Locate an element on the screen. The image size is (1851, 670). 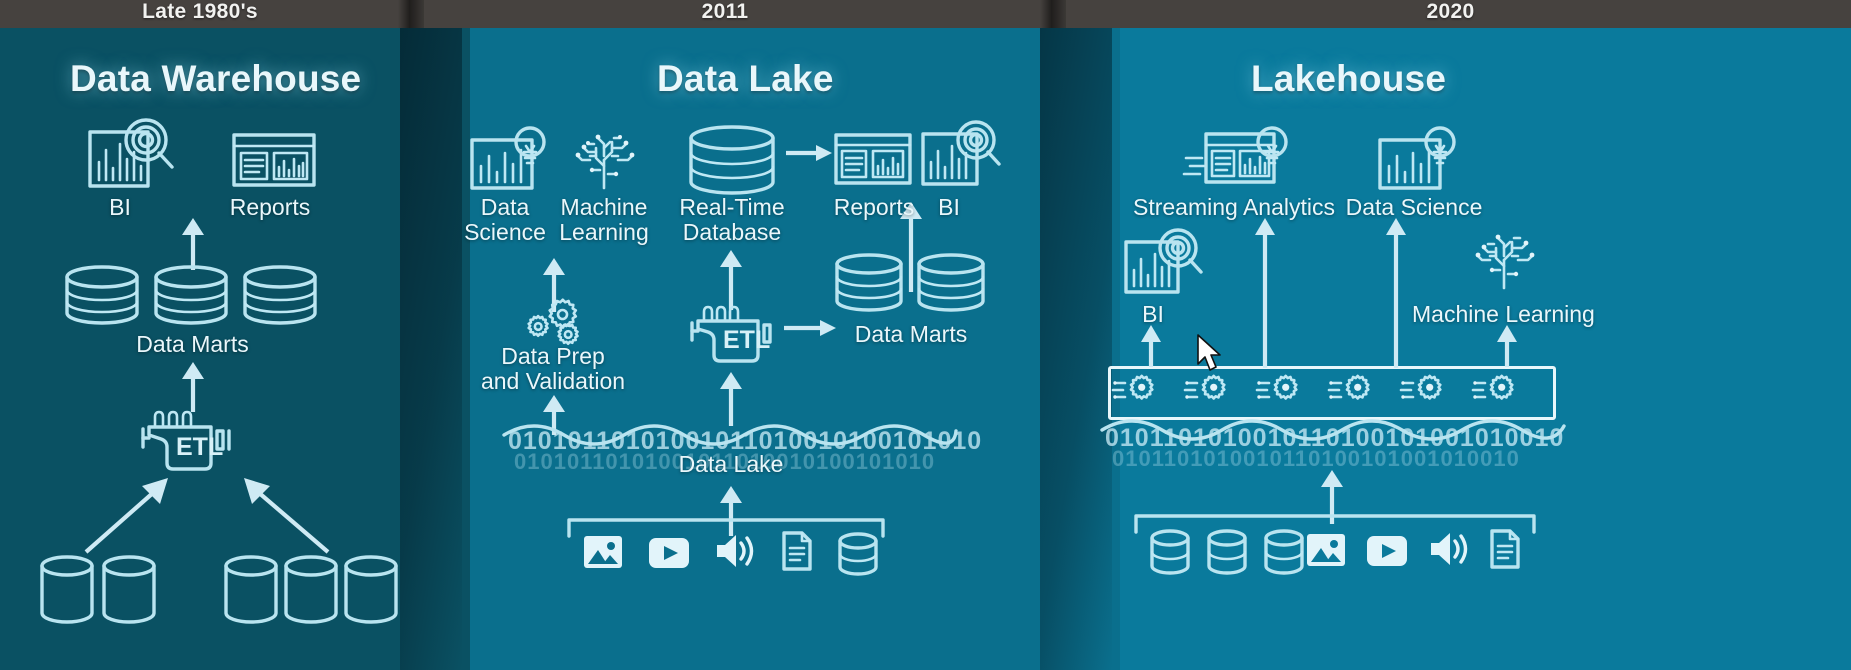
source-bracket is located at coordinates (1335, 523).